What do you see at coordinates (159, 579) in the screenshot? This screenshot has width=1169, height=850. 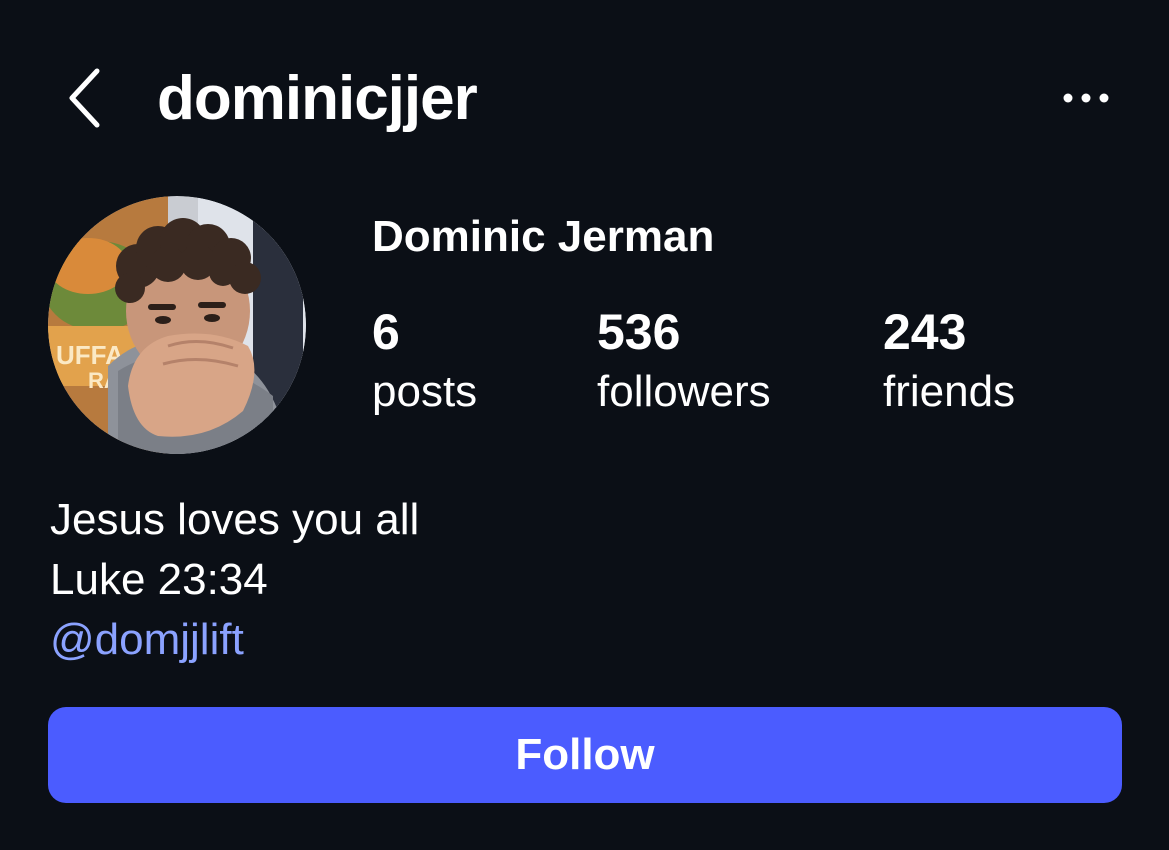 I see `bio-line: Luke 23:34` at bounding box center [159, 579].